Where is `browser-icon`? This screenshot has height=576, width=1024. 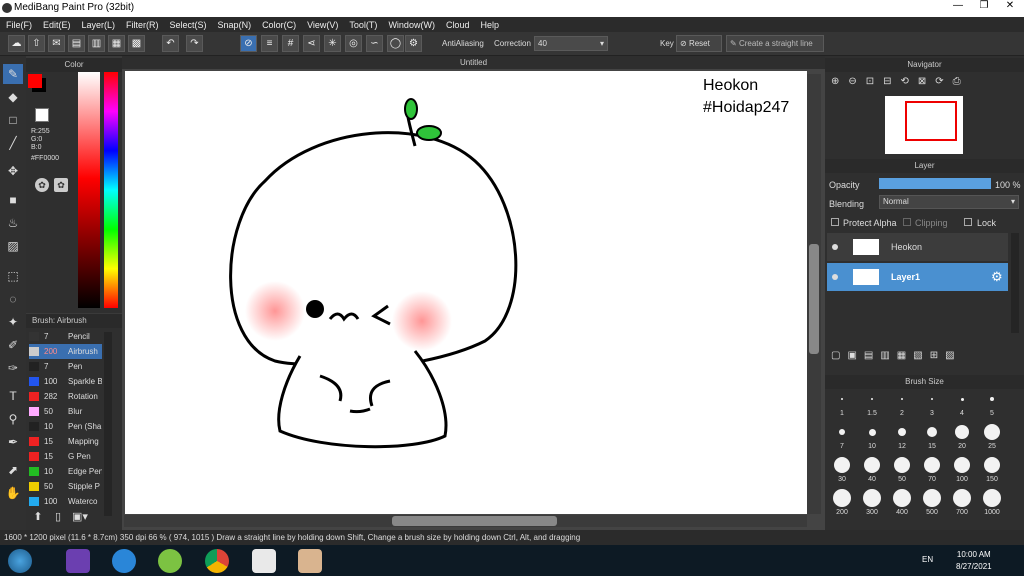 browser-icon is located at coordinates (264, 561).